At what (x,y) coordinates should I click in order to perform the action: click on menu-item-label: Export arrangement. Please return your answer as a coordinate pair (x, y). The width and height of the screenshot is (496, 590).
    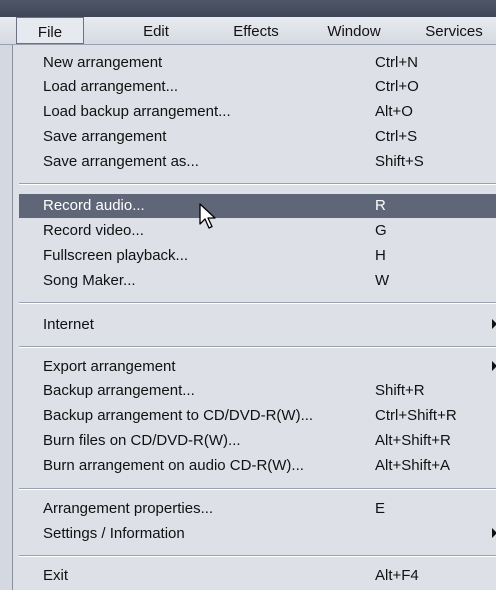
    Looking at the image, I should click on (109, 366).